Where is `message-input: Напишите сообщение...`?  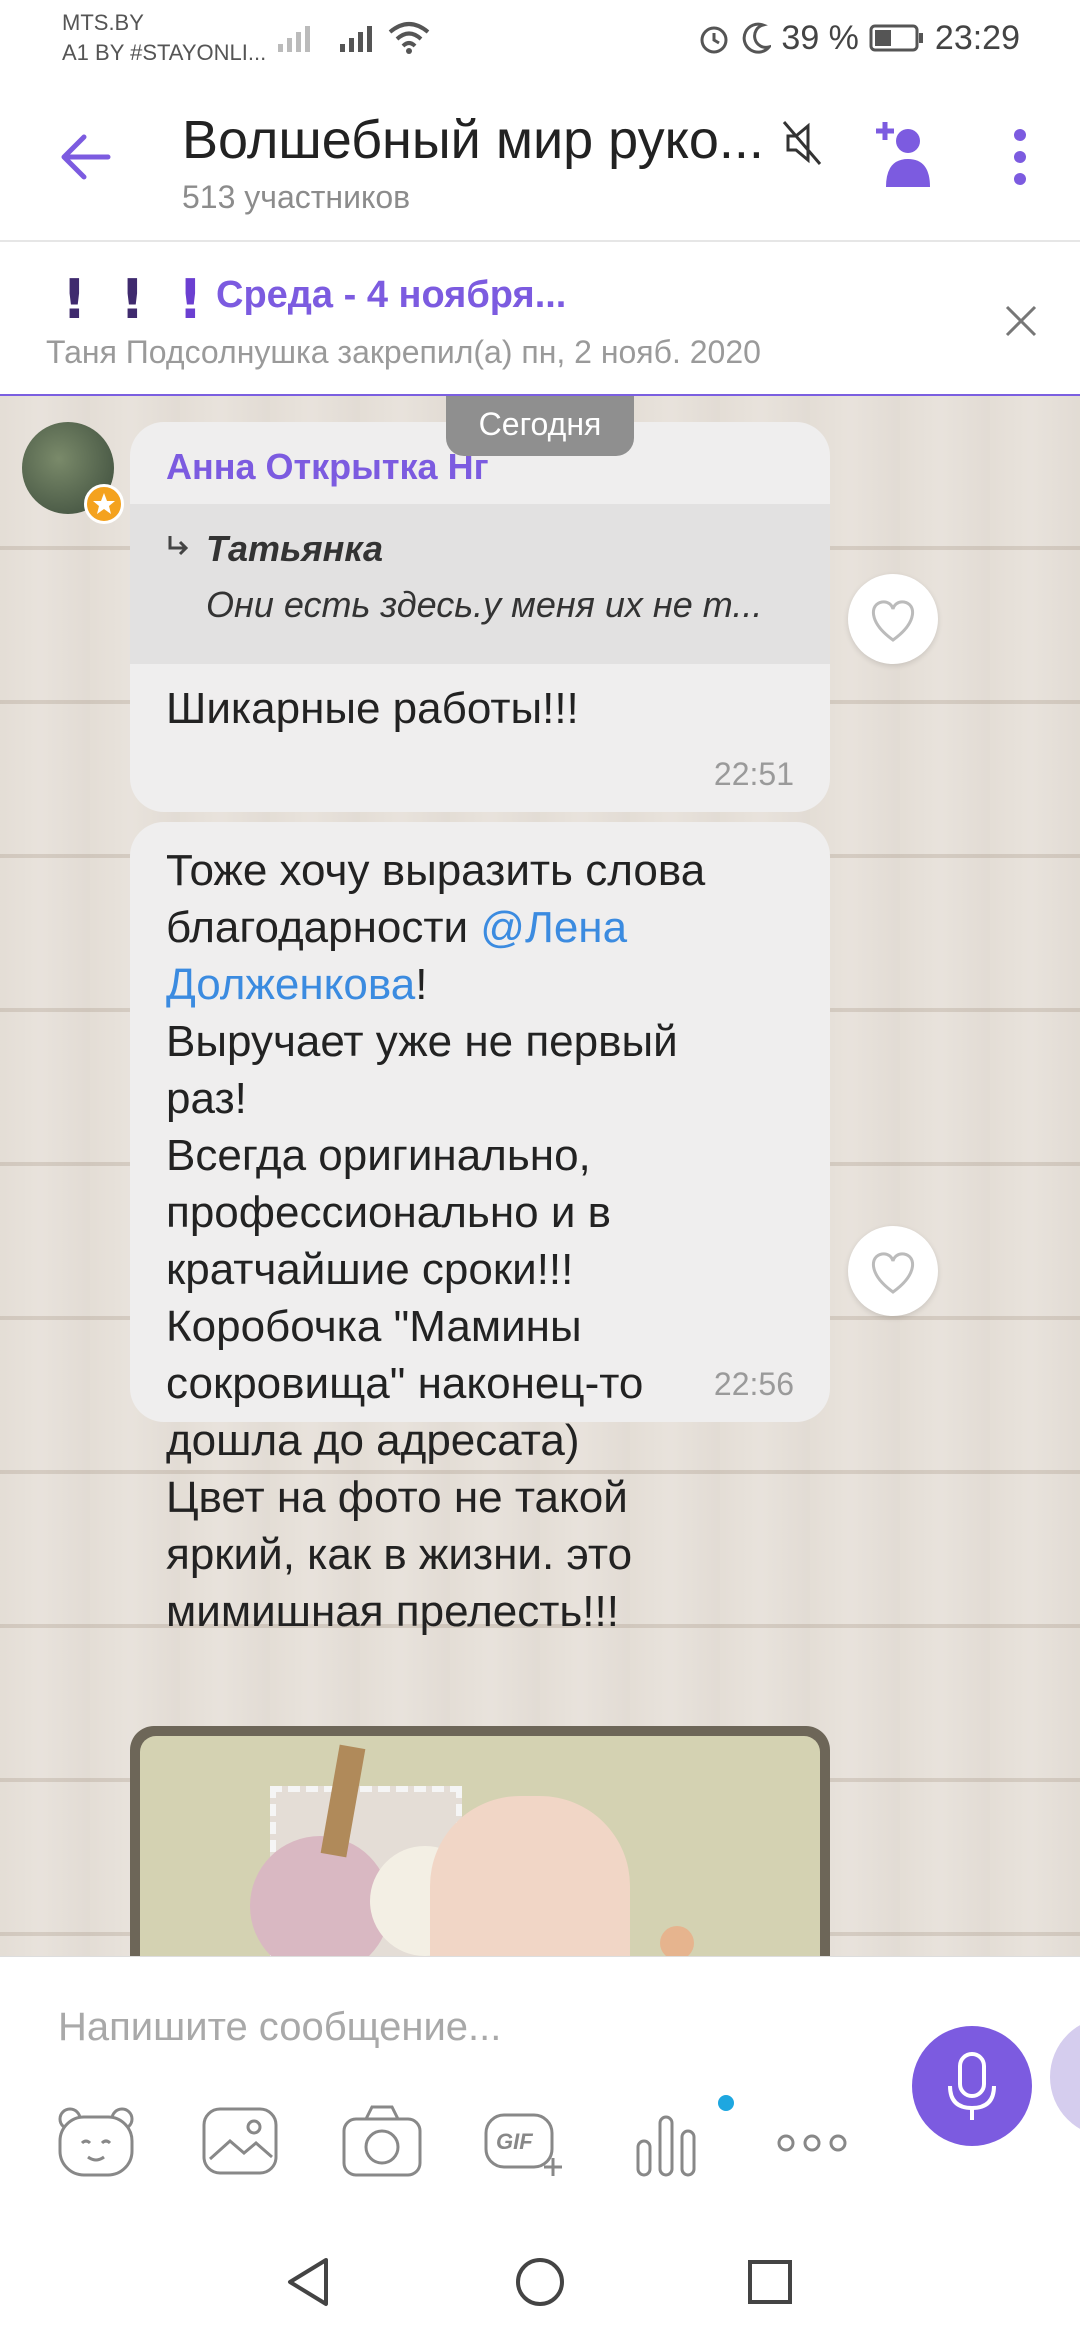
message-input: Напишите сообщение... is located at coordinates (279, 2027).